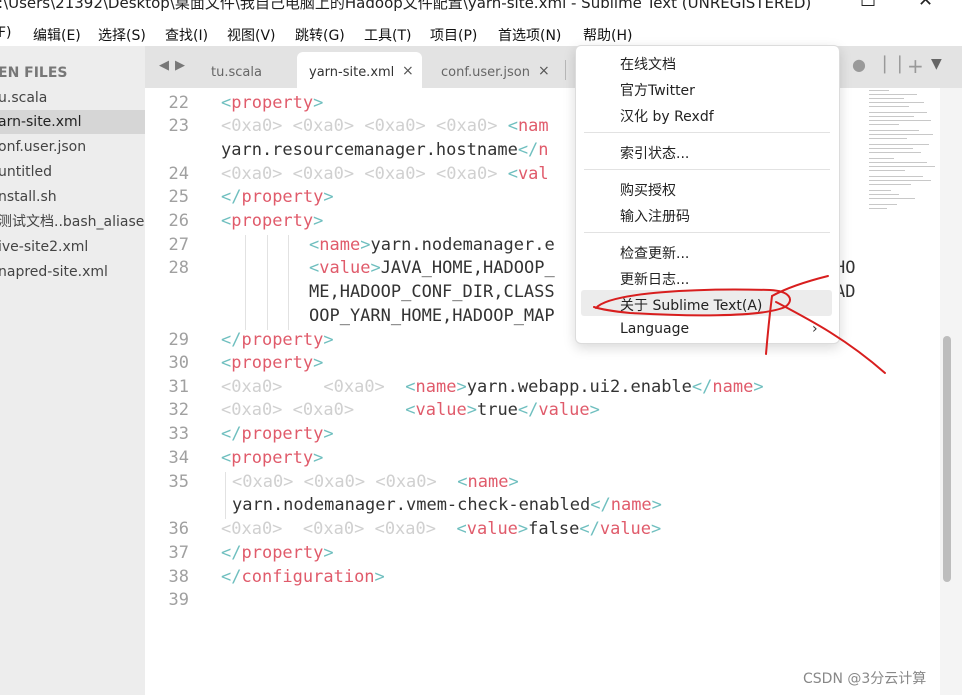 This screenshot has width=962, height=695. I want to click on minimap, so click(903, 153).